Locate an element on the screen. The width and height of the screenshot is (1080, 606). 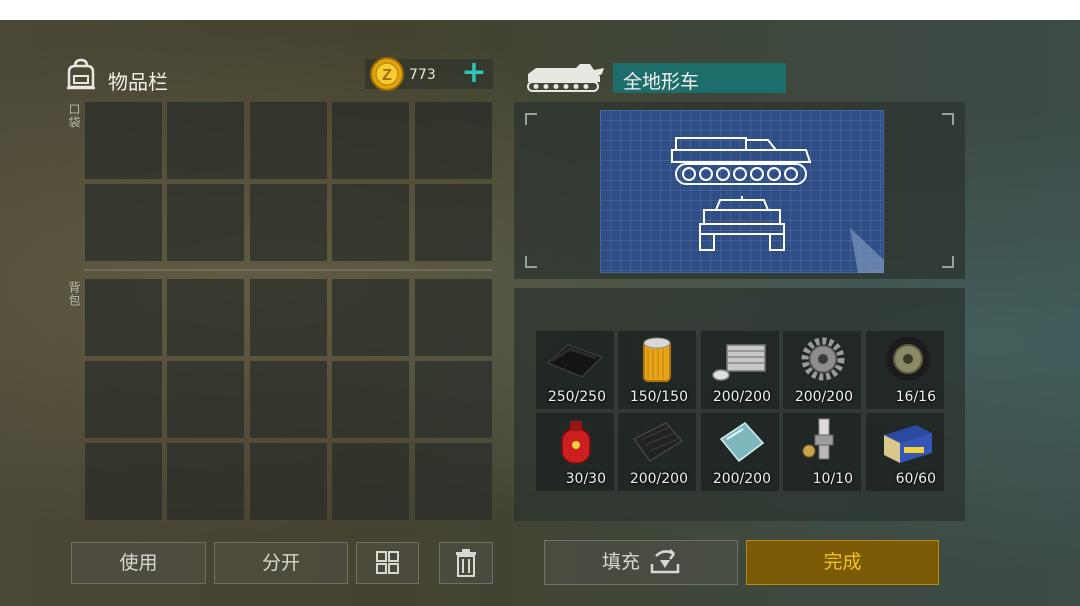
part-slot-engine-block: 200/200 is located at coordinates (740, 370).